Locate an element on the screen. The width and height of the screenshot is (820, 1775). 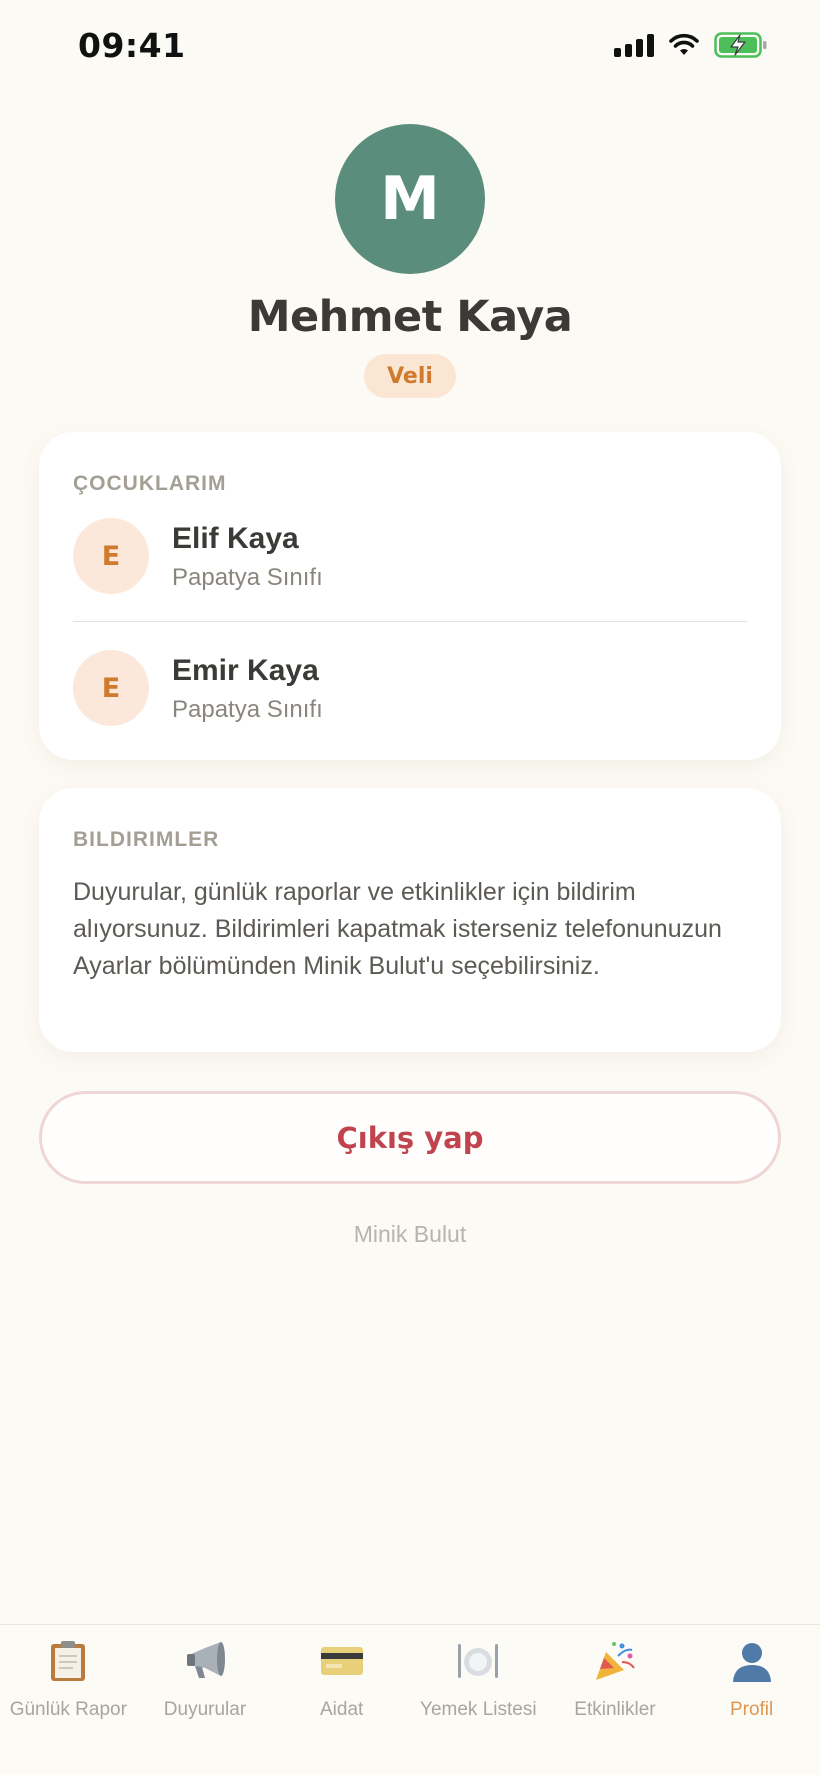
plate-icon is located at coordinates (478, 1661).